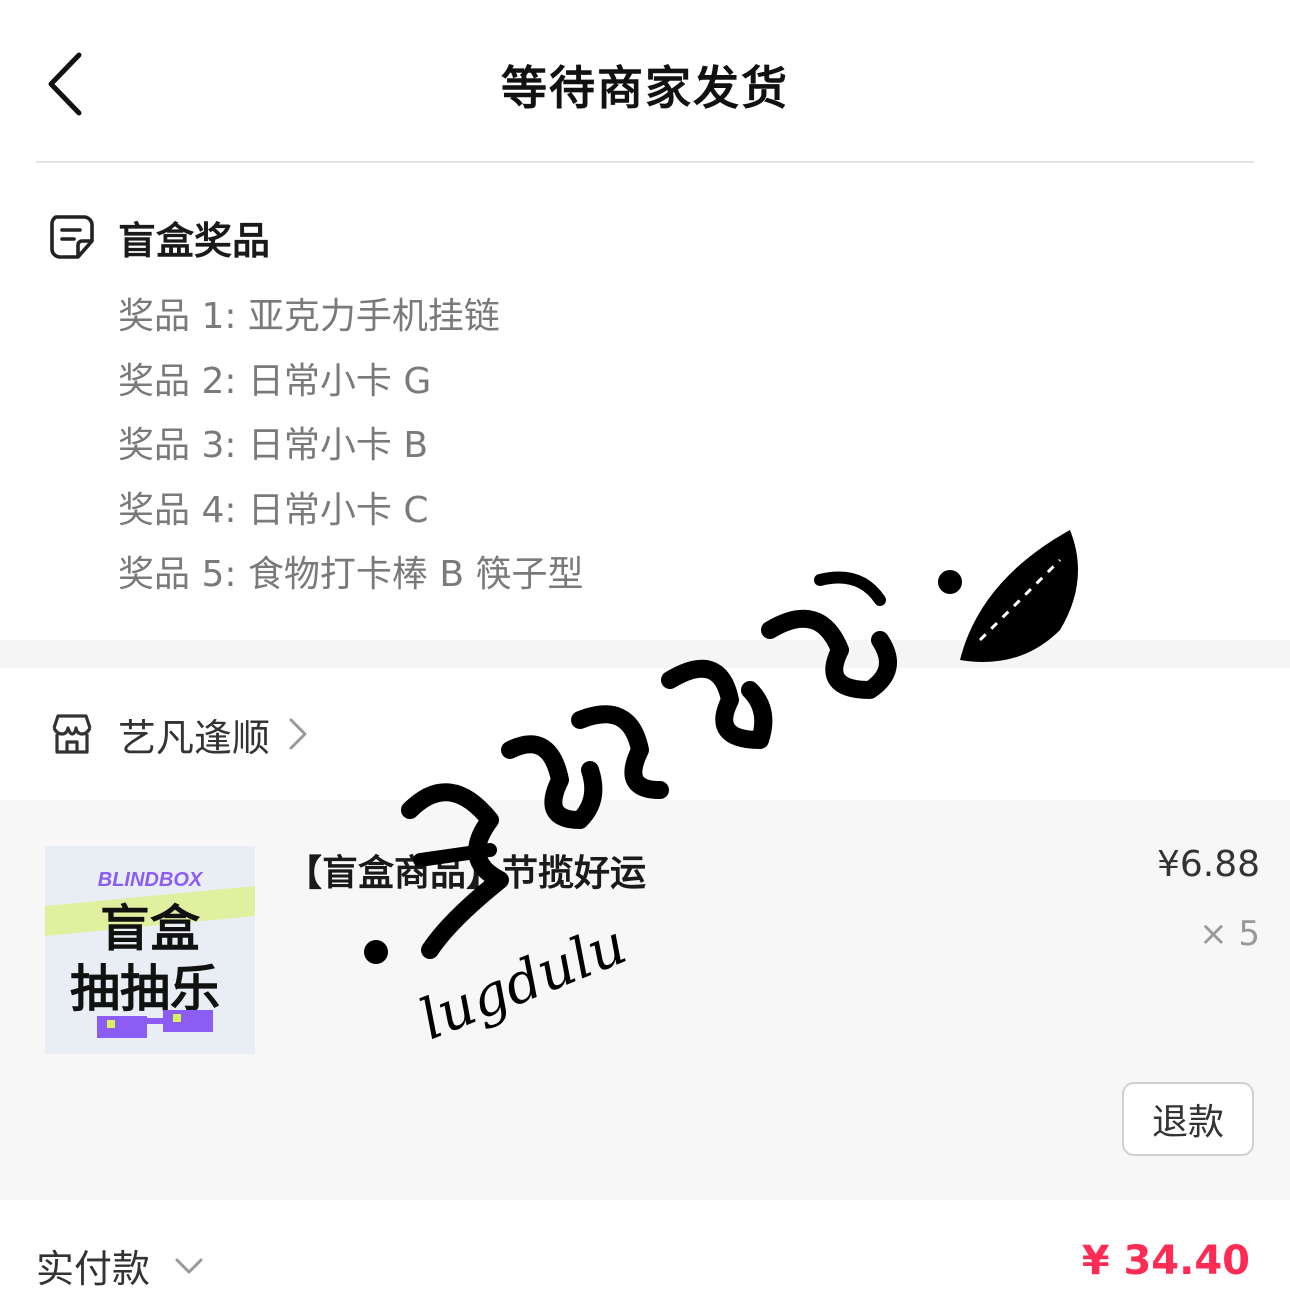 This screenshot has width=1290, height=1309. I want to click on prize-item: 奖品 4: 日常小卡 C, so click(273, 510).